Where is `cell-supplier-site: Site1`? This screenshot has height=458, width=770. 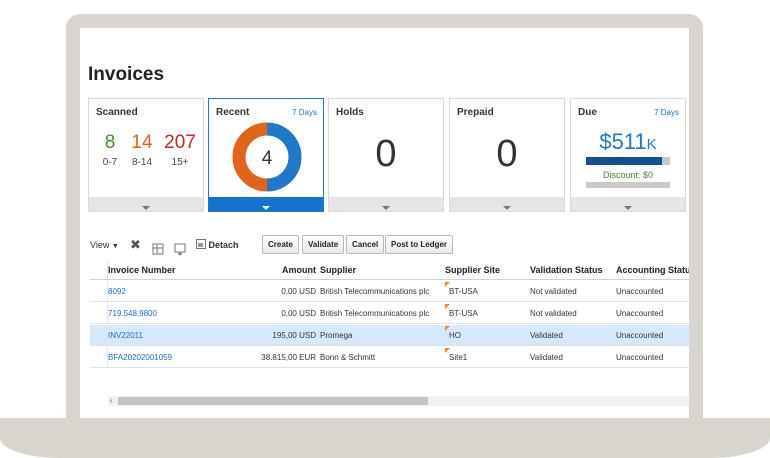
cell-supplier-site: Site1 is located at coordinates (485, 357).